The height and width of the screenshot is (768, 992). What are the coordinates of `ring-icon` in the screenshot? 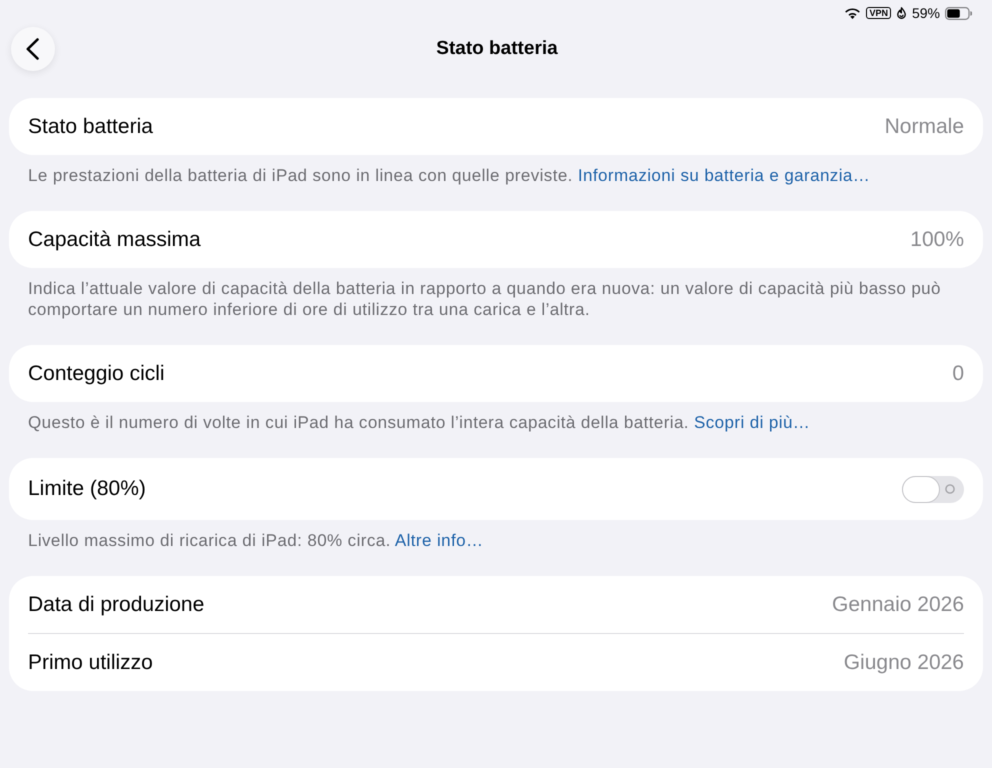 It's located at (950, 489).